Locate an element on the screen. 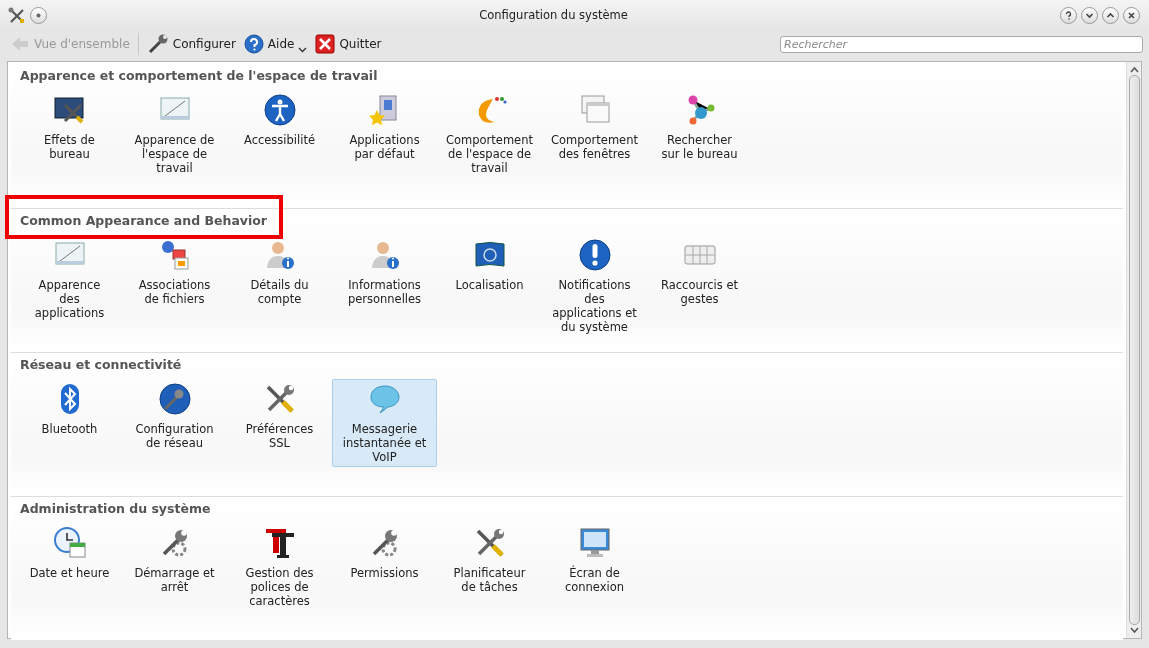 This screenshot has width=1149, height=648. close-icon is located at coordinates (1131, 15).